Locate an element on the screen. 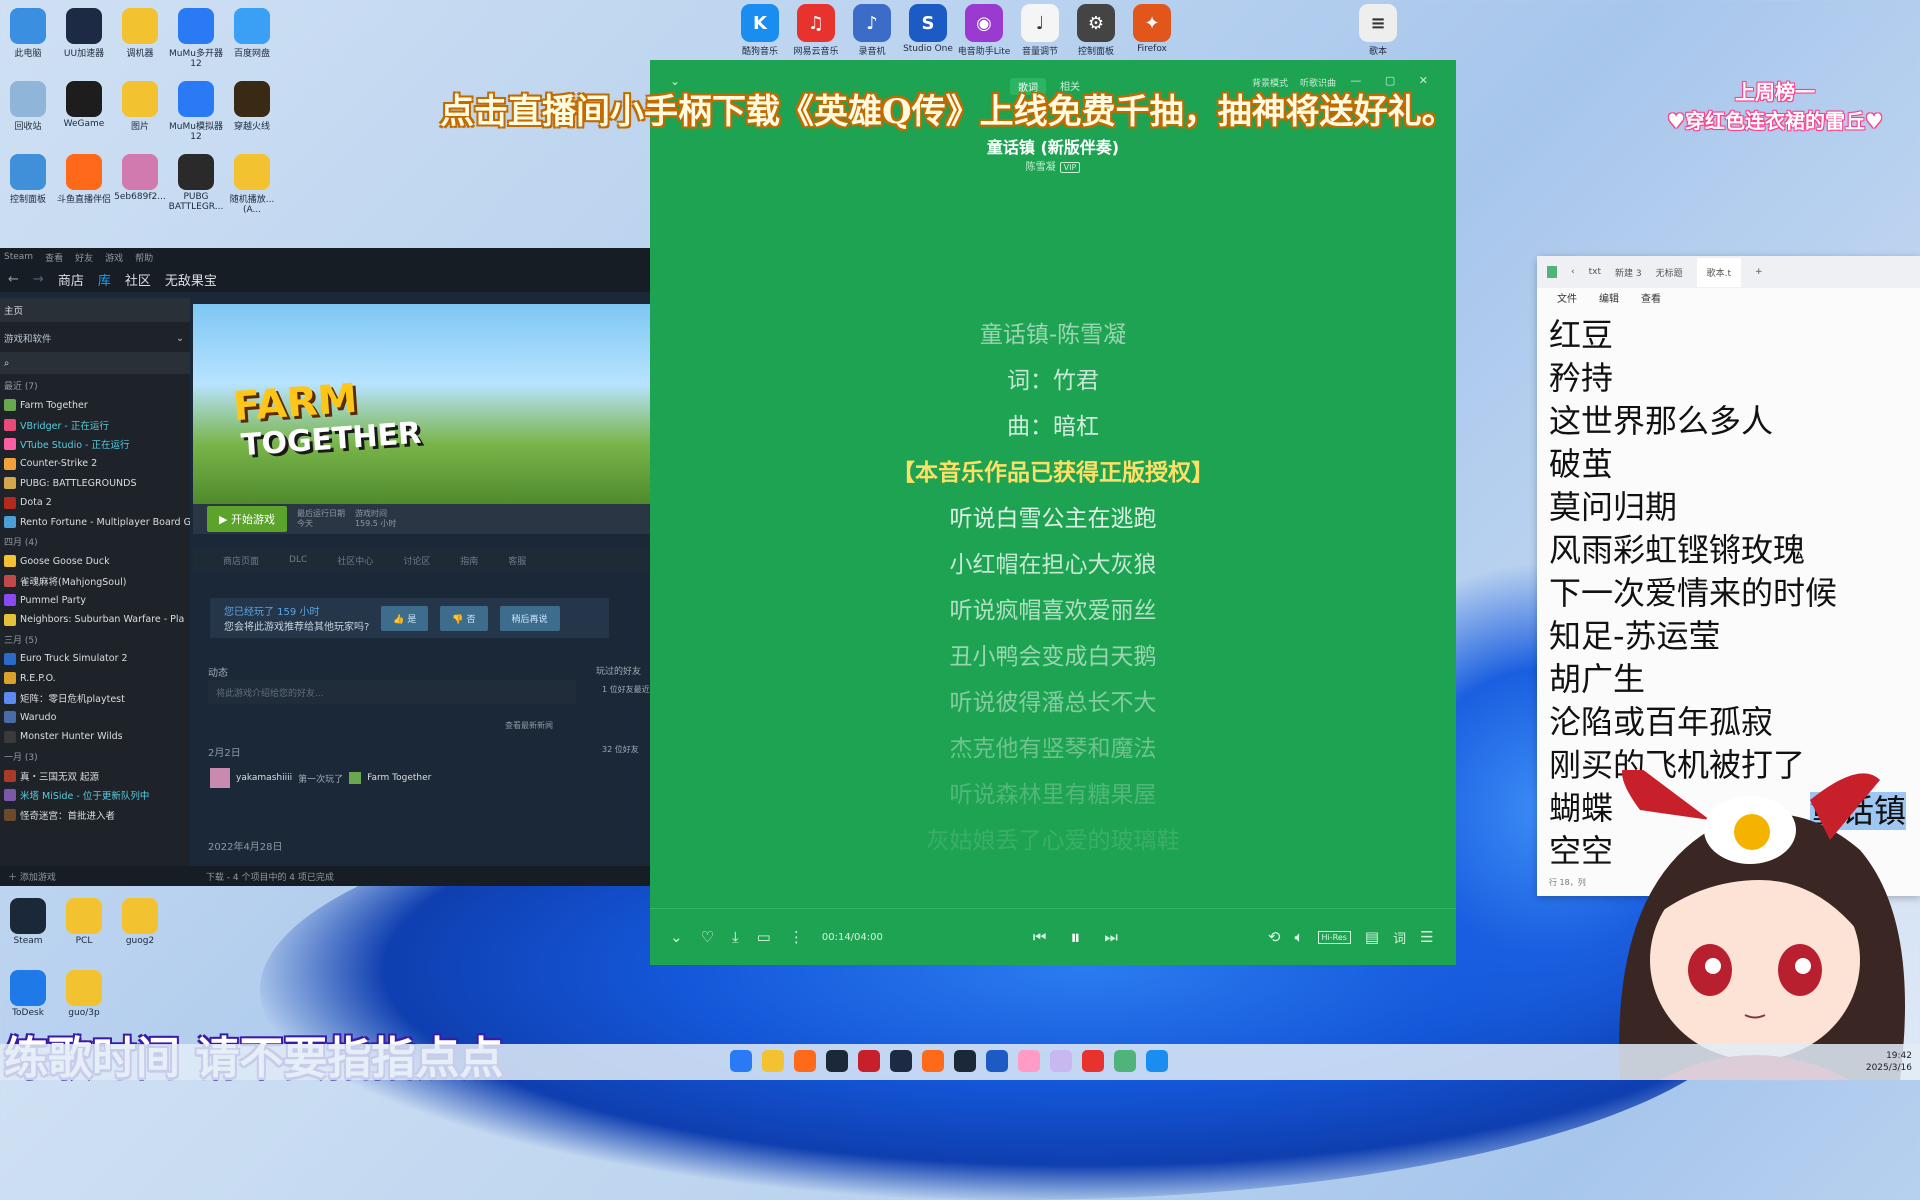 The image size is (1920, 1200). desktop-icon: guo/3p is located at coordinates (84, 994).